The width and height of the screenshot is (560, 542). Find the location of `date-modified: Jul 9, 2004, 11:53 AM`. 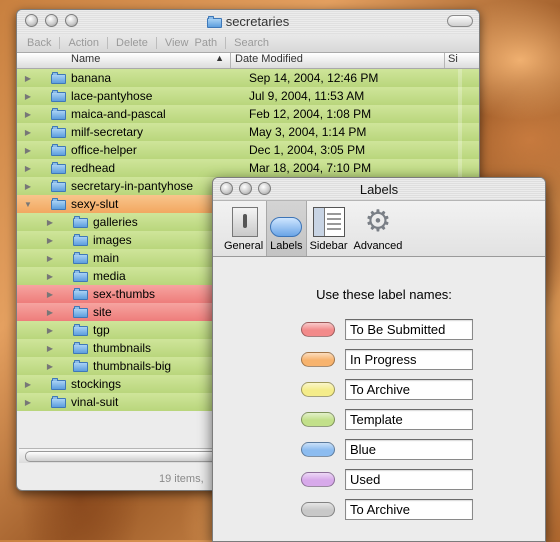

date-modified: Jul 9, 2004, 11:53 AM is located at coordinates (307, 96).